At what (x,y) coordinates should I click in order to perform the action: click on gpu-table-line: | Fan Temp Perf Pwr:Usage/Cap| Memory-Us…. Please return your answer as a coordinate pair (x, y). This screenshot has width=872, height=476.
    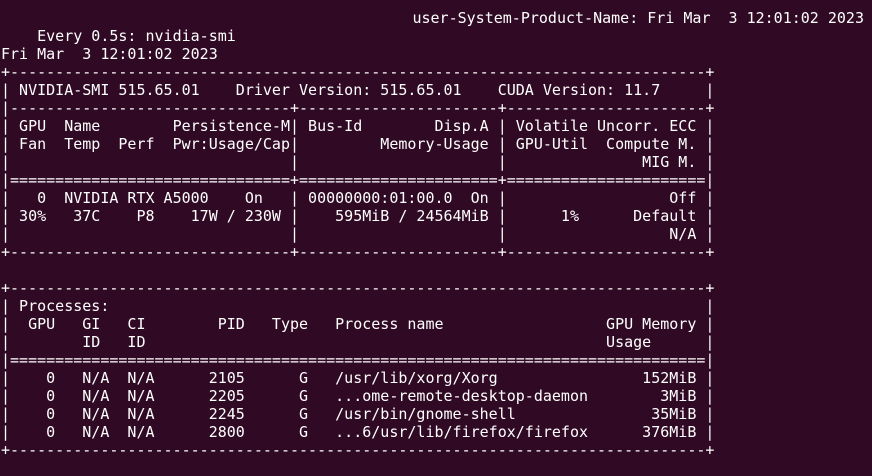
    Looking at the image, I should click on (358, 144).